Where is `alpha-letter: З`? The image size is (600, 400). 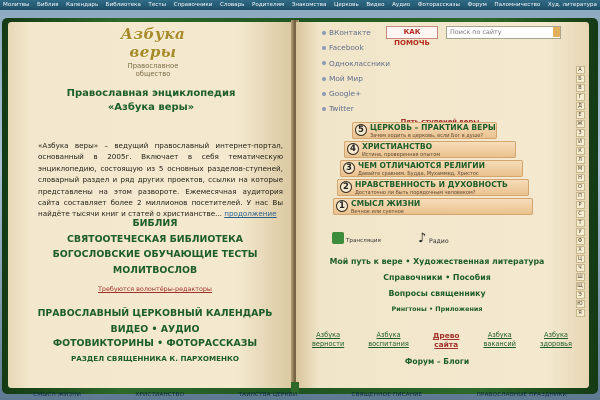
alpha-letter: З is located at coordinates (580, 133).